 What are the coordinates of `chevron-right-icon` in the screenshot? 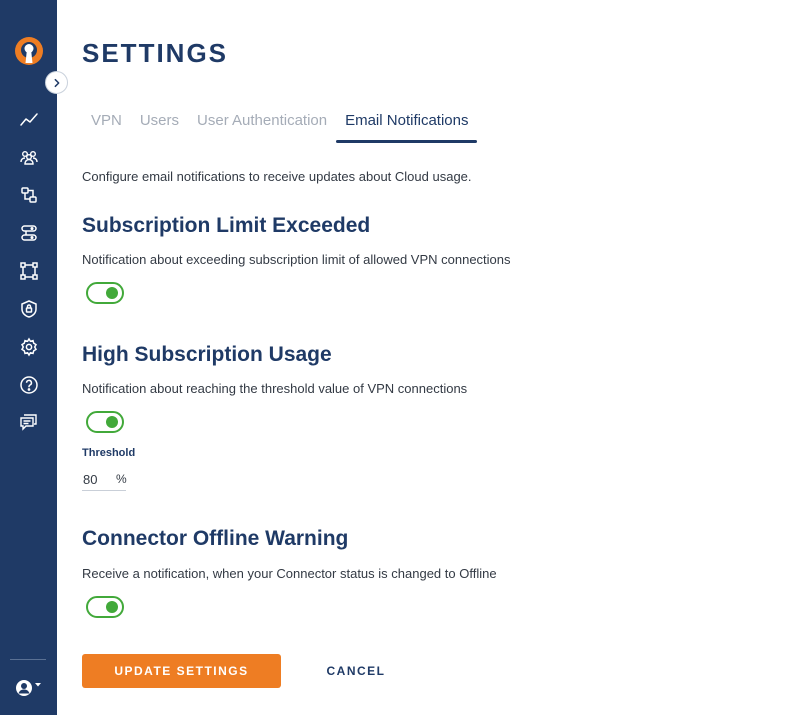 It's located at (56, 82).